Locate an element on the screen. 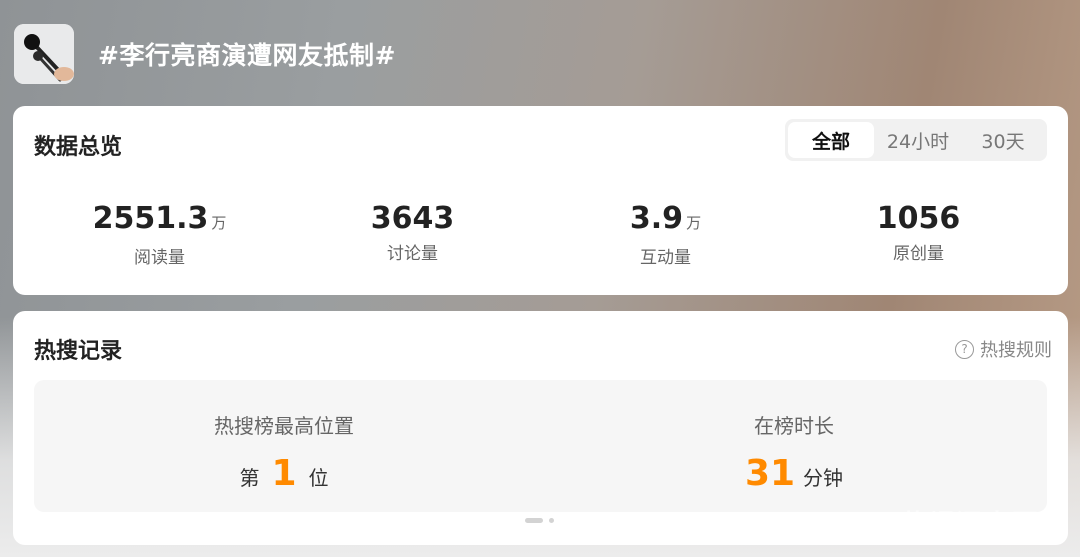 This screenshot has height=557, width=1080. stat-interactions: 3.9 万 互动量 is located at coordinates (665, 234).